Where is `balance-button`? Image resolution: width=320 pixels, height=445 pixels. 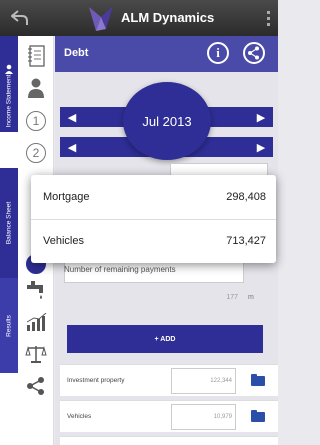 balance-button is located at coordinates (36, 354).